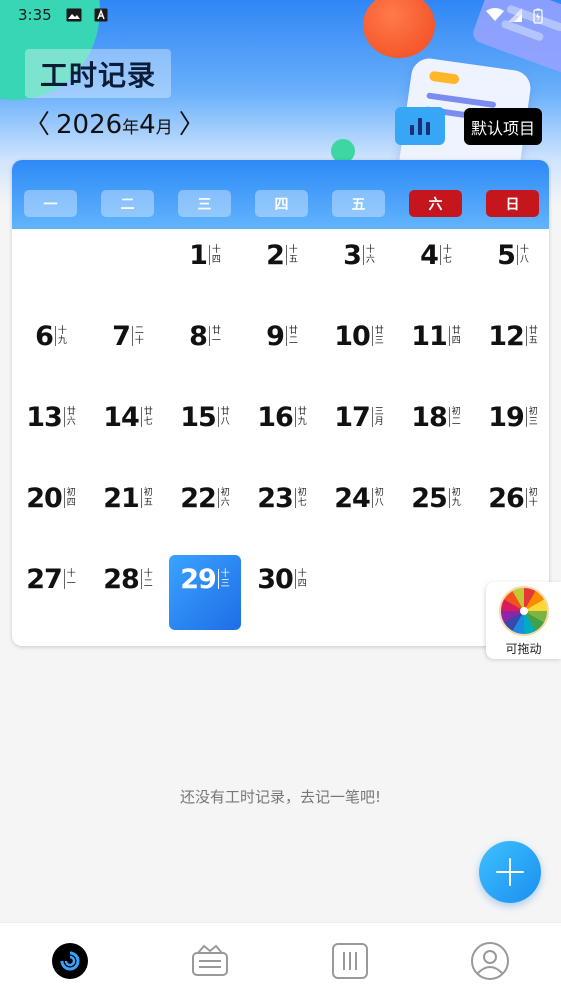 The width and height of the screenshot is (561, 997). Describe the element at coordinates (377, 336) in the screenshot. I see `lunar-date: 廿三` at that location.